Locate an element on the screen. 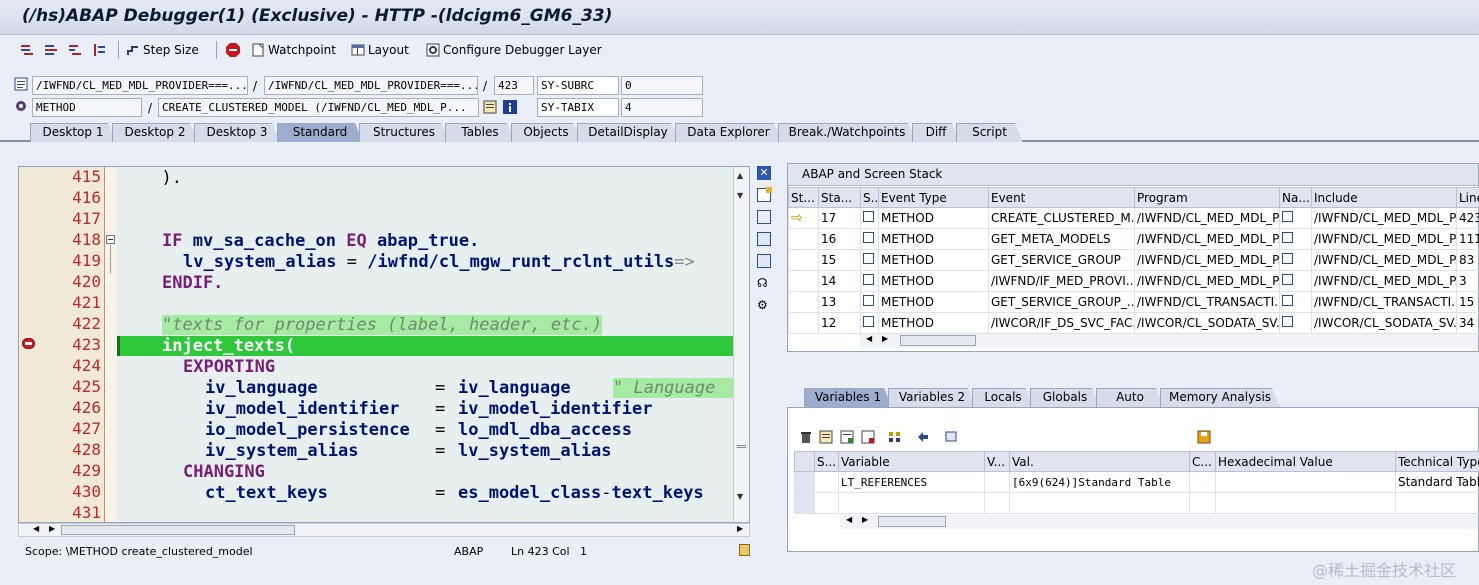  column-header: Line is located at coordinates (1467, 197).